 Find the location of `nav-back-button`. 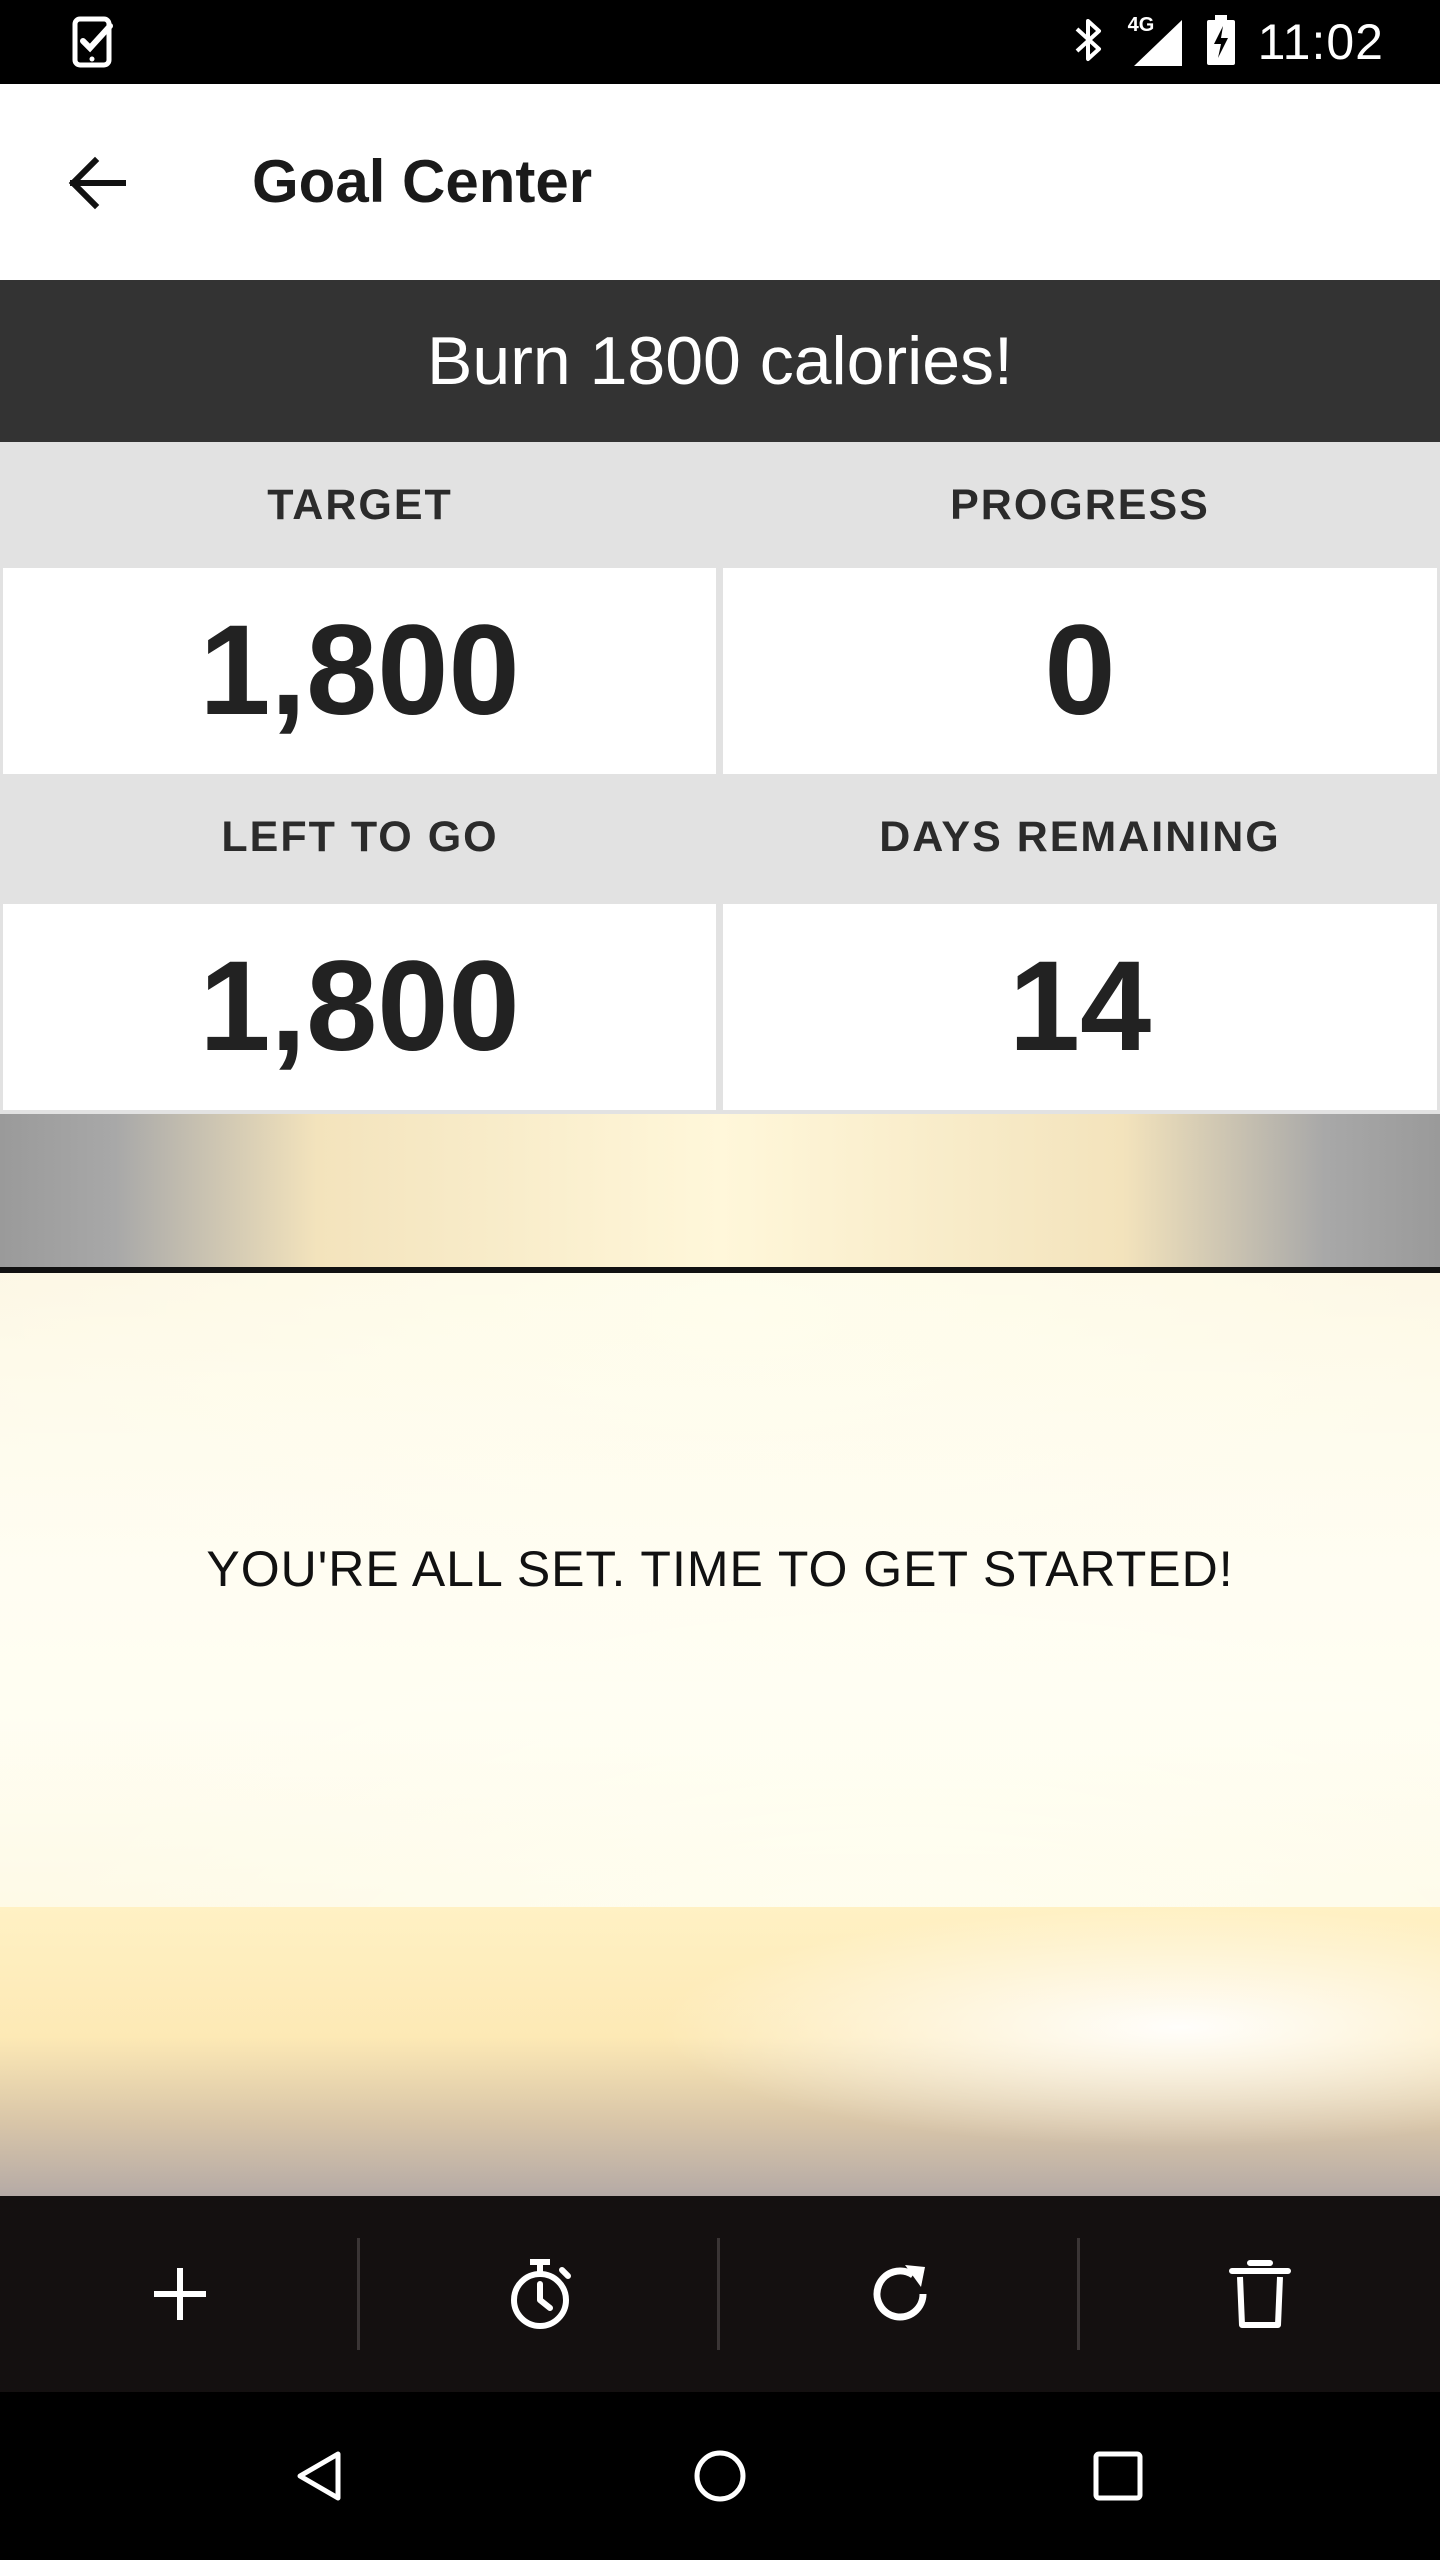

nav-back-button is located at coordinates (320, 2476).